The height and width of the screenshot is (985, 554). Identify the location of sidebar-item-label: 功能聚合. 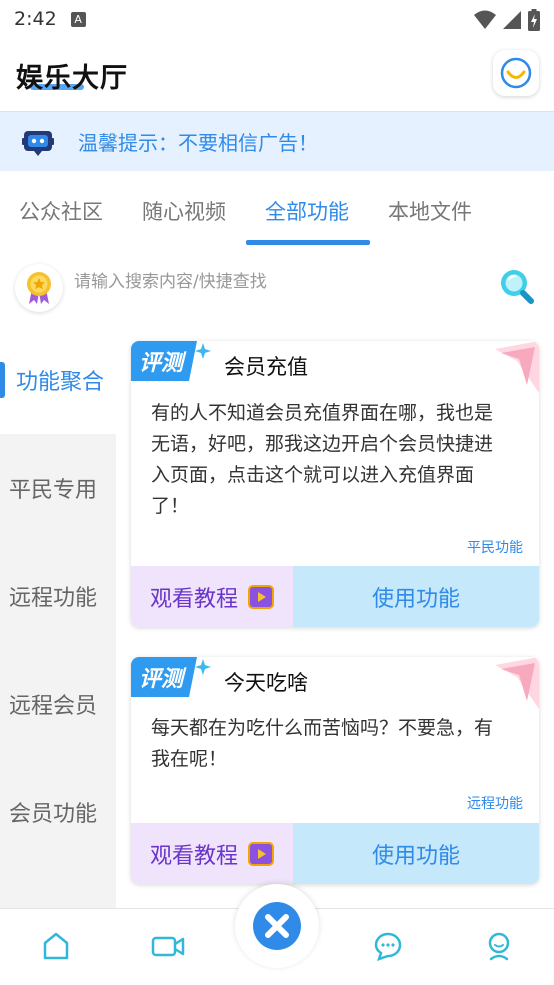
(60, 382).